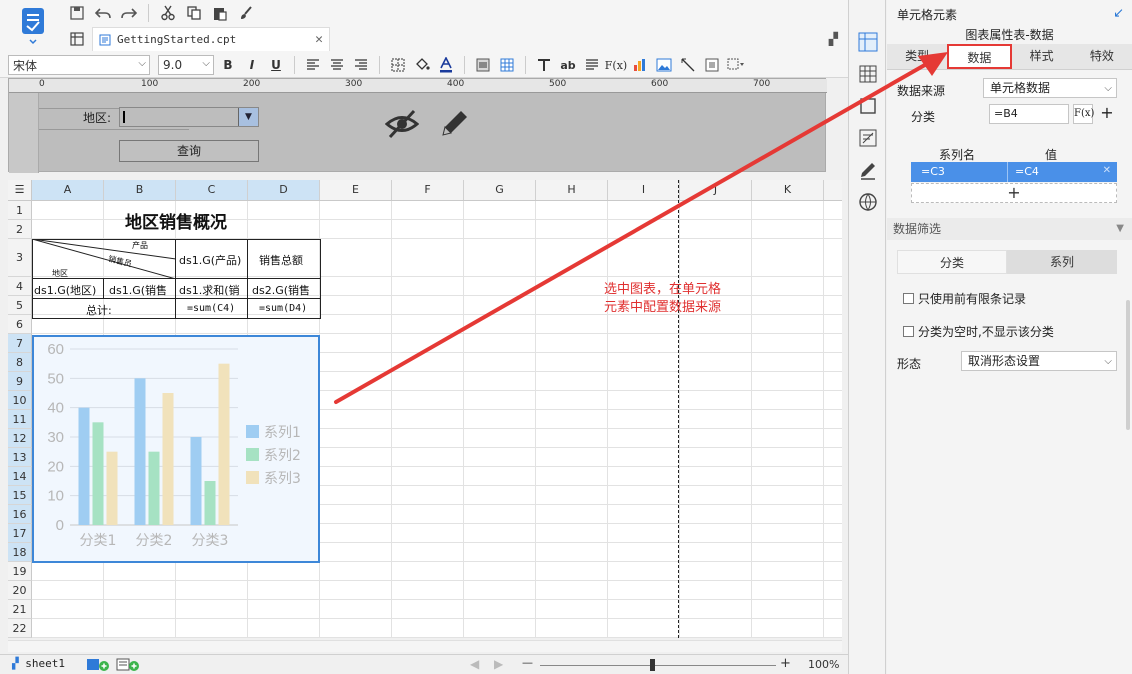 The image size is (1132, 674). I want to click on underline-button: U, so click(276, 65).